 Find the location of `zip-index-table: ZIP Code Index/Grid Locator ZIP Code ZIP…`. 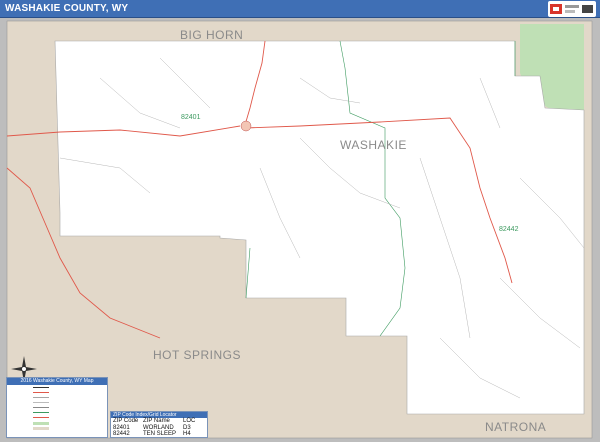

zip-index-table: ZIP Code Index/Grid Locator ZIP Code ZIP… is located at coordinates (159, 424).